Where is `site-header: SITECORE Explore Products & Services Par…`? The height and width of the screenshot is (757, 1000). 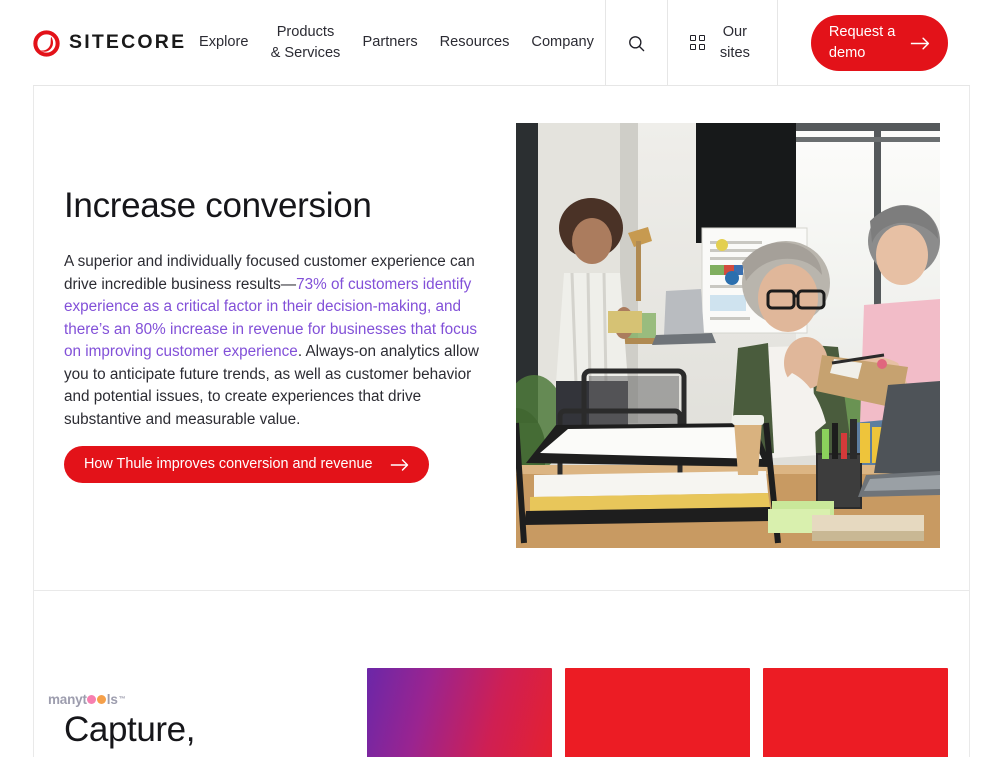
site-header: SITECORE Explore Products & Services Par… is located at coordinates (500, 43).